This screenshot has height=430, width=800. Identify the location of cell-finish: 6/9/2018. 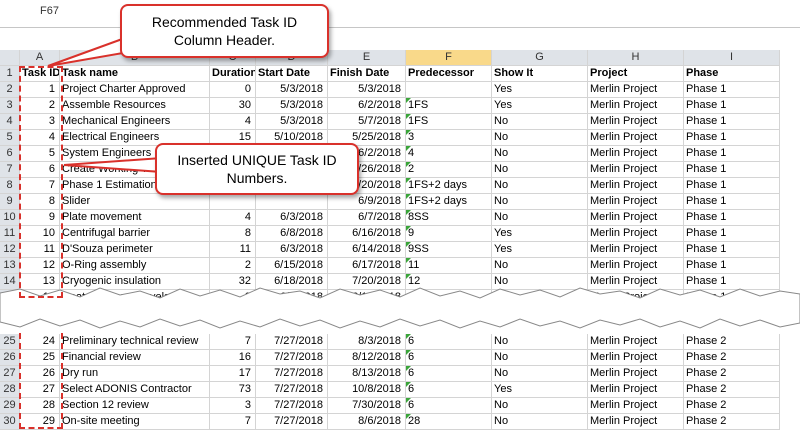
(367, 202).